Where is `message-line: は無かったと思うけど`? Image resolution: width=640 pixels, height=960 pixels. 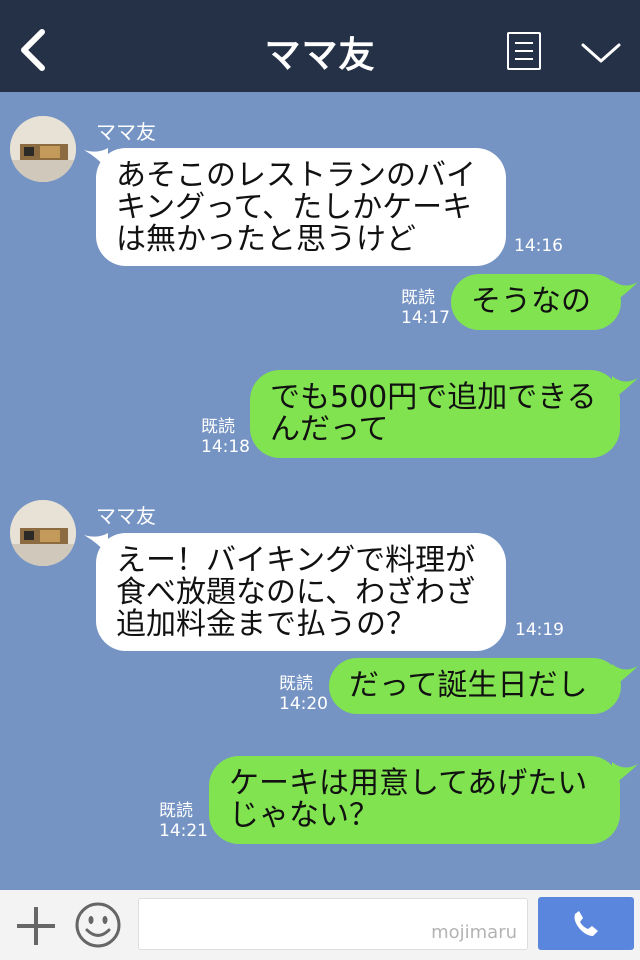
message-line: は無かったと思うけど is located at coordinates (266, 239).